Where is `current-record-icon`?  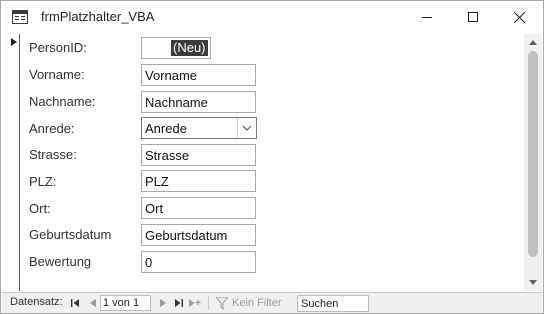
current-record-icon is located at coordinates (14, 42).